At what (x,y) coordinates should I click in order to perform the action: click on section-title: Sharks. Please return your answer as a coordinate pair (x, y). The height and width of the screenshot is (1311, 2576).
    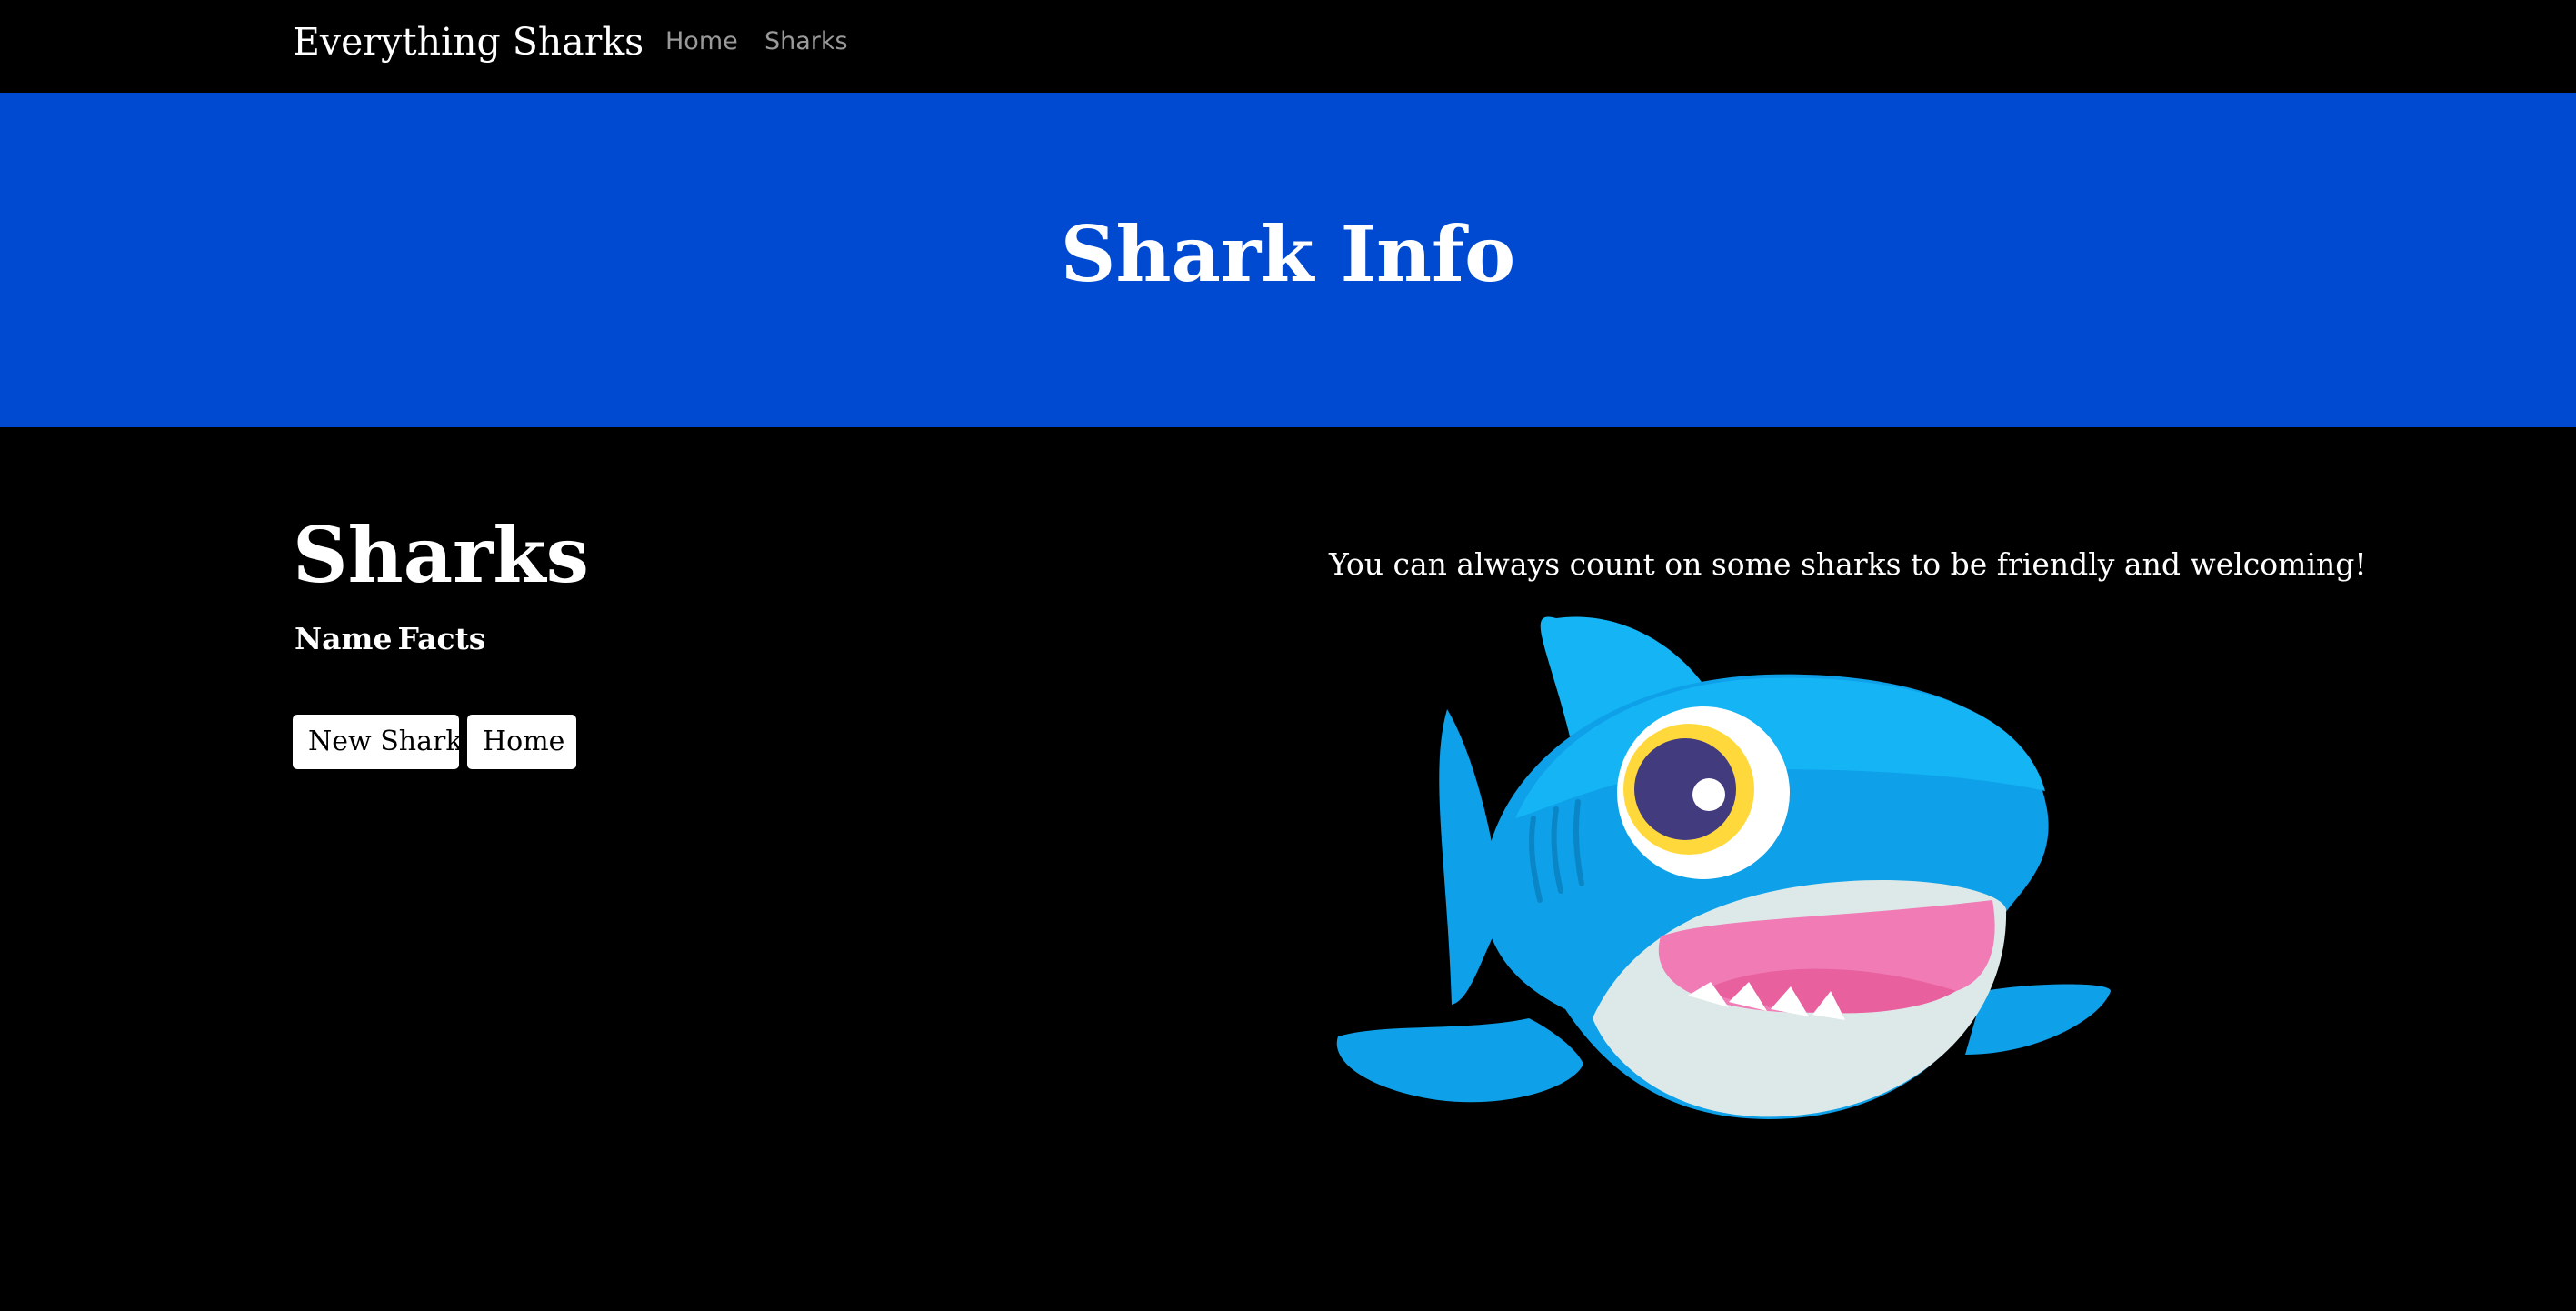
    Looking at the image, I should click on (441, 555).